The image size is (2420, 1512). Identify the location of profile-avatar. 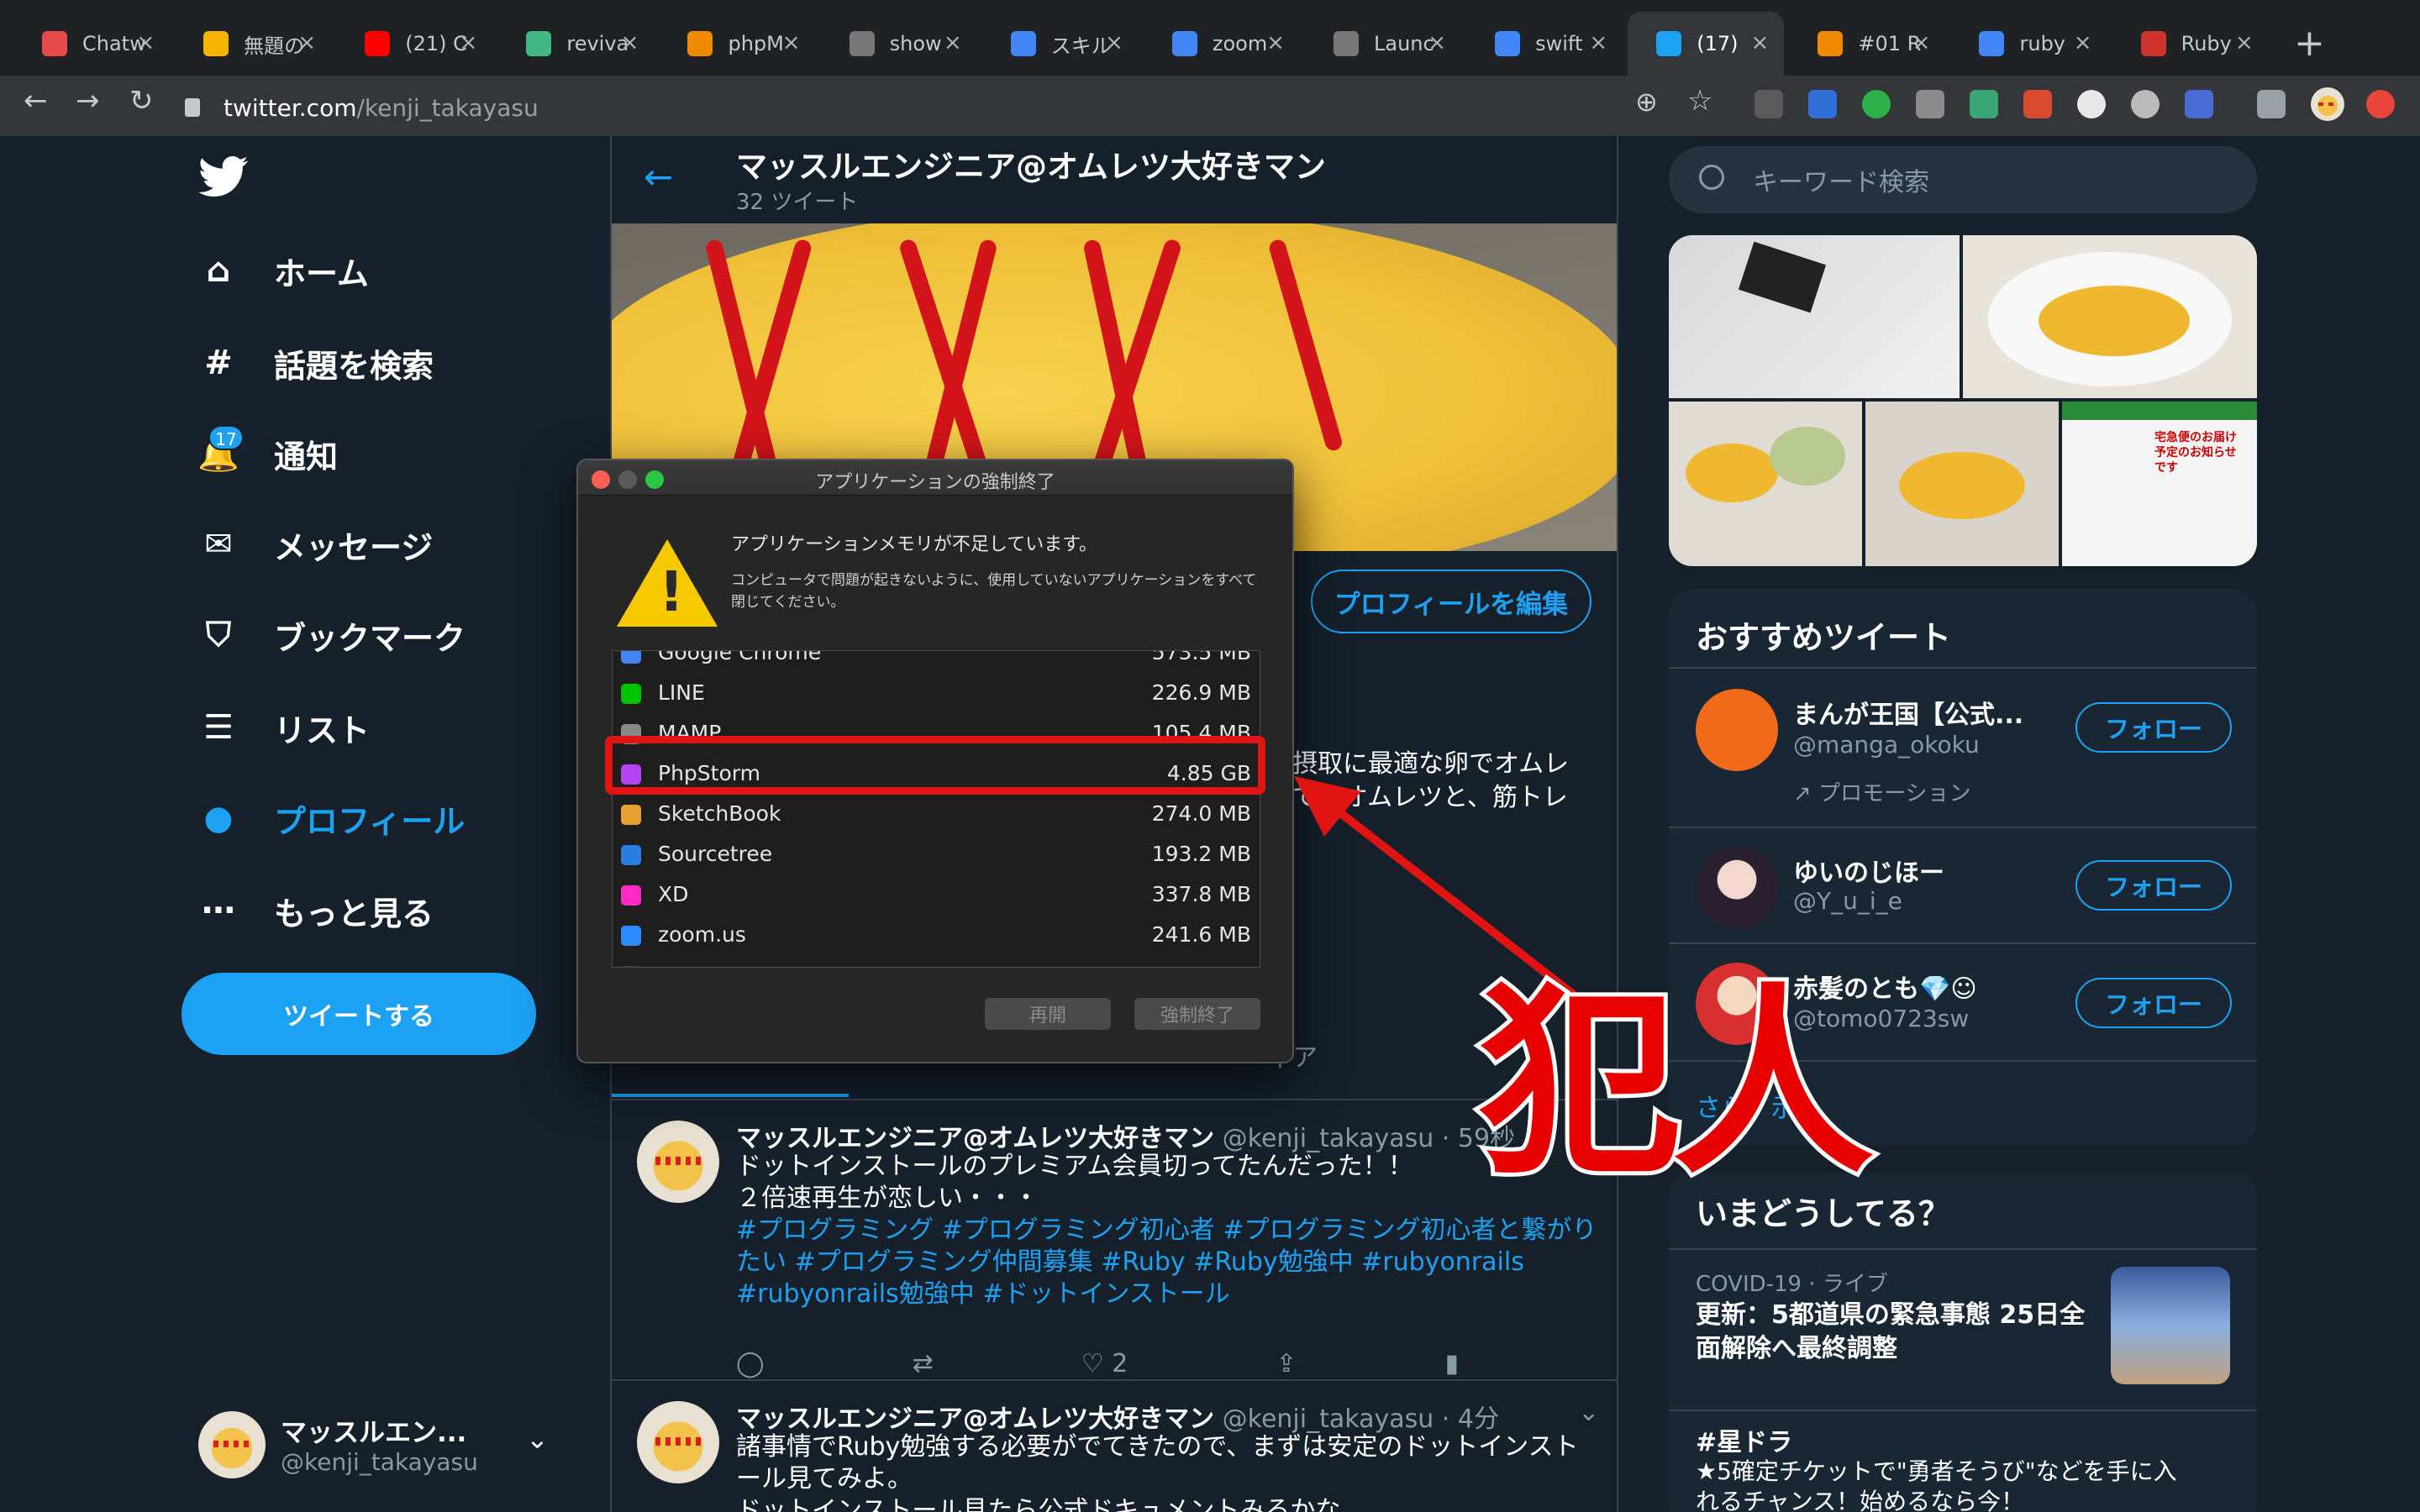
(2328, 104).